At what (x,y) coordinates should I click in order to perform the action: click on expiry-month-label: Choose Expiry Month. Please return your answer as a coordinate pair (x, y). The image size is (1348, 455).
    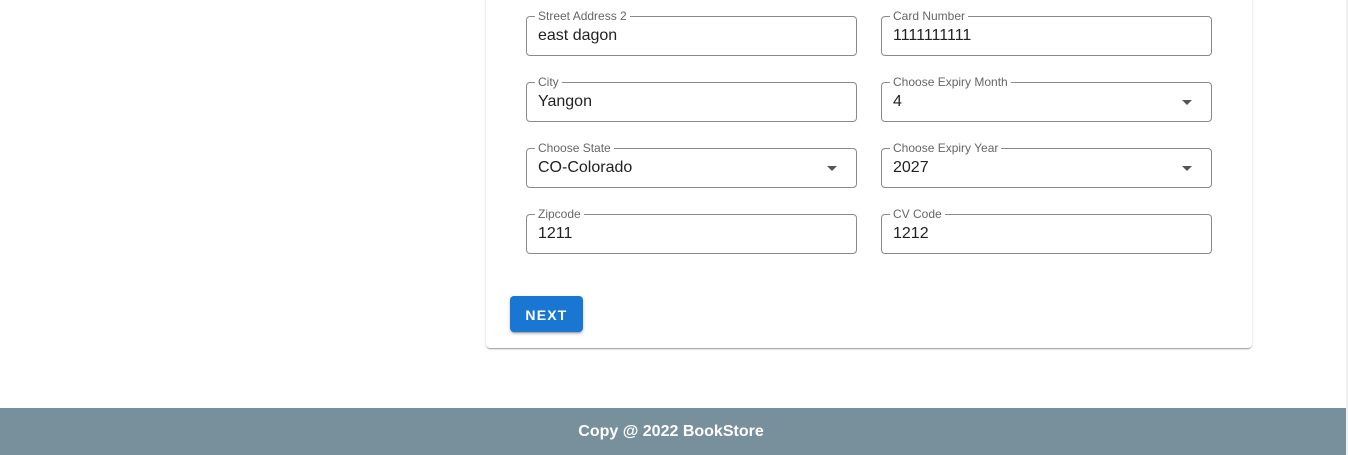
    Looking at the image, I should click on (950, 82).